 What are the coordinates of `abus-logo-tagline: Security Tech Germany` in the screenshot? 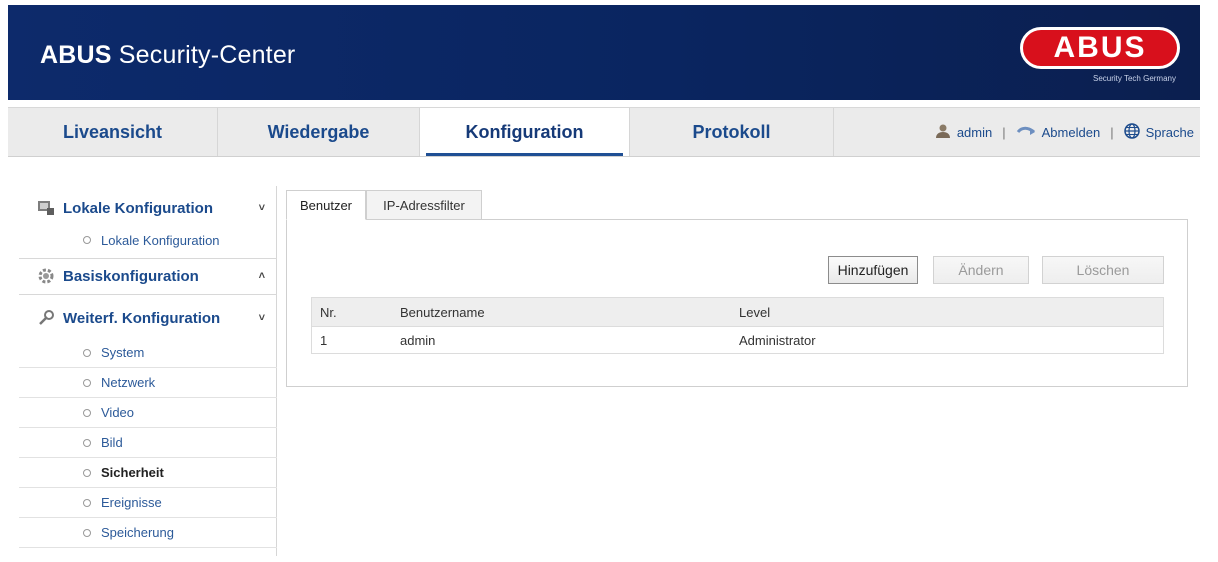 It's located at (1134, 78).